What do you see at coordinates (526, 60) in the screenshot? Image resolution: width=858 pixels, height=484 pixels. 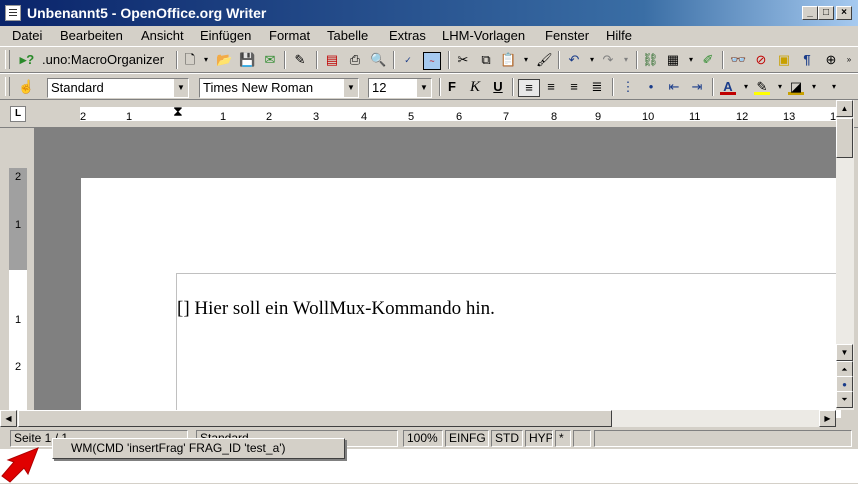 I see `paste-dropdown-icon: ▾` at bounding box center [526, 60].